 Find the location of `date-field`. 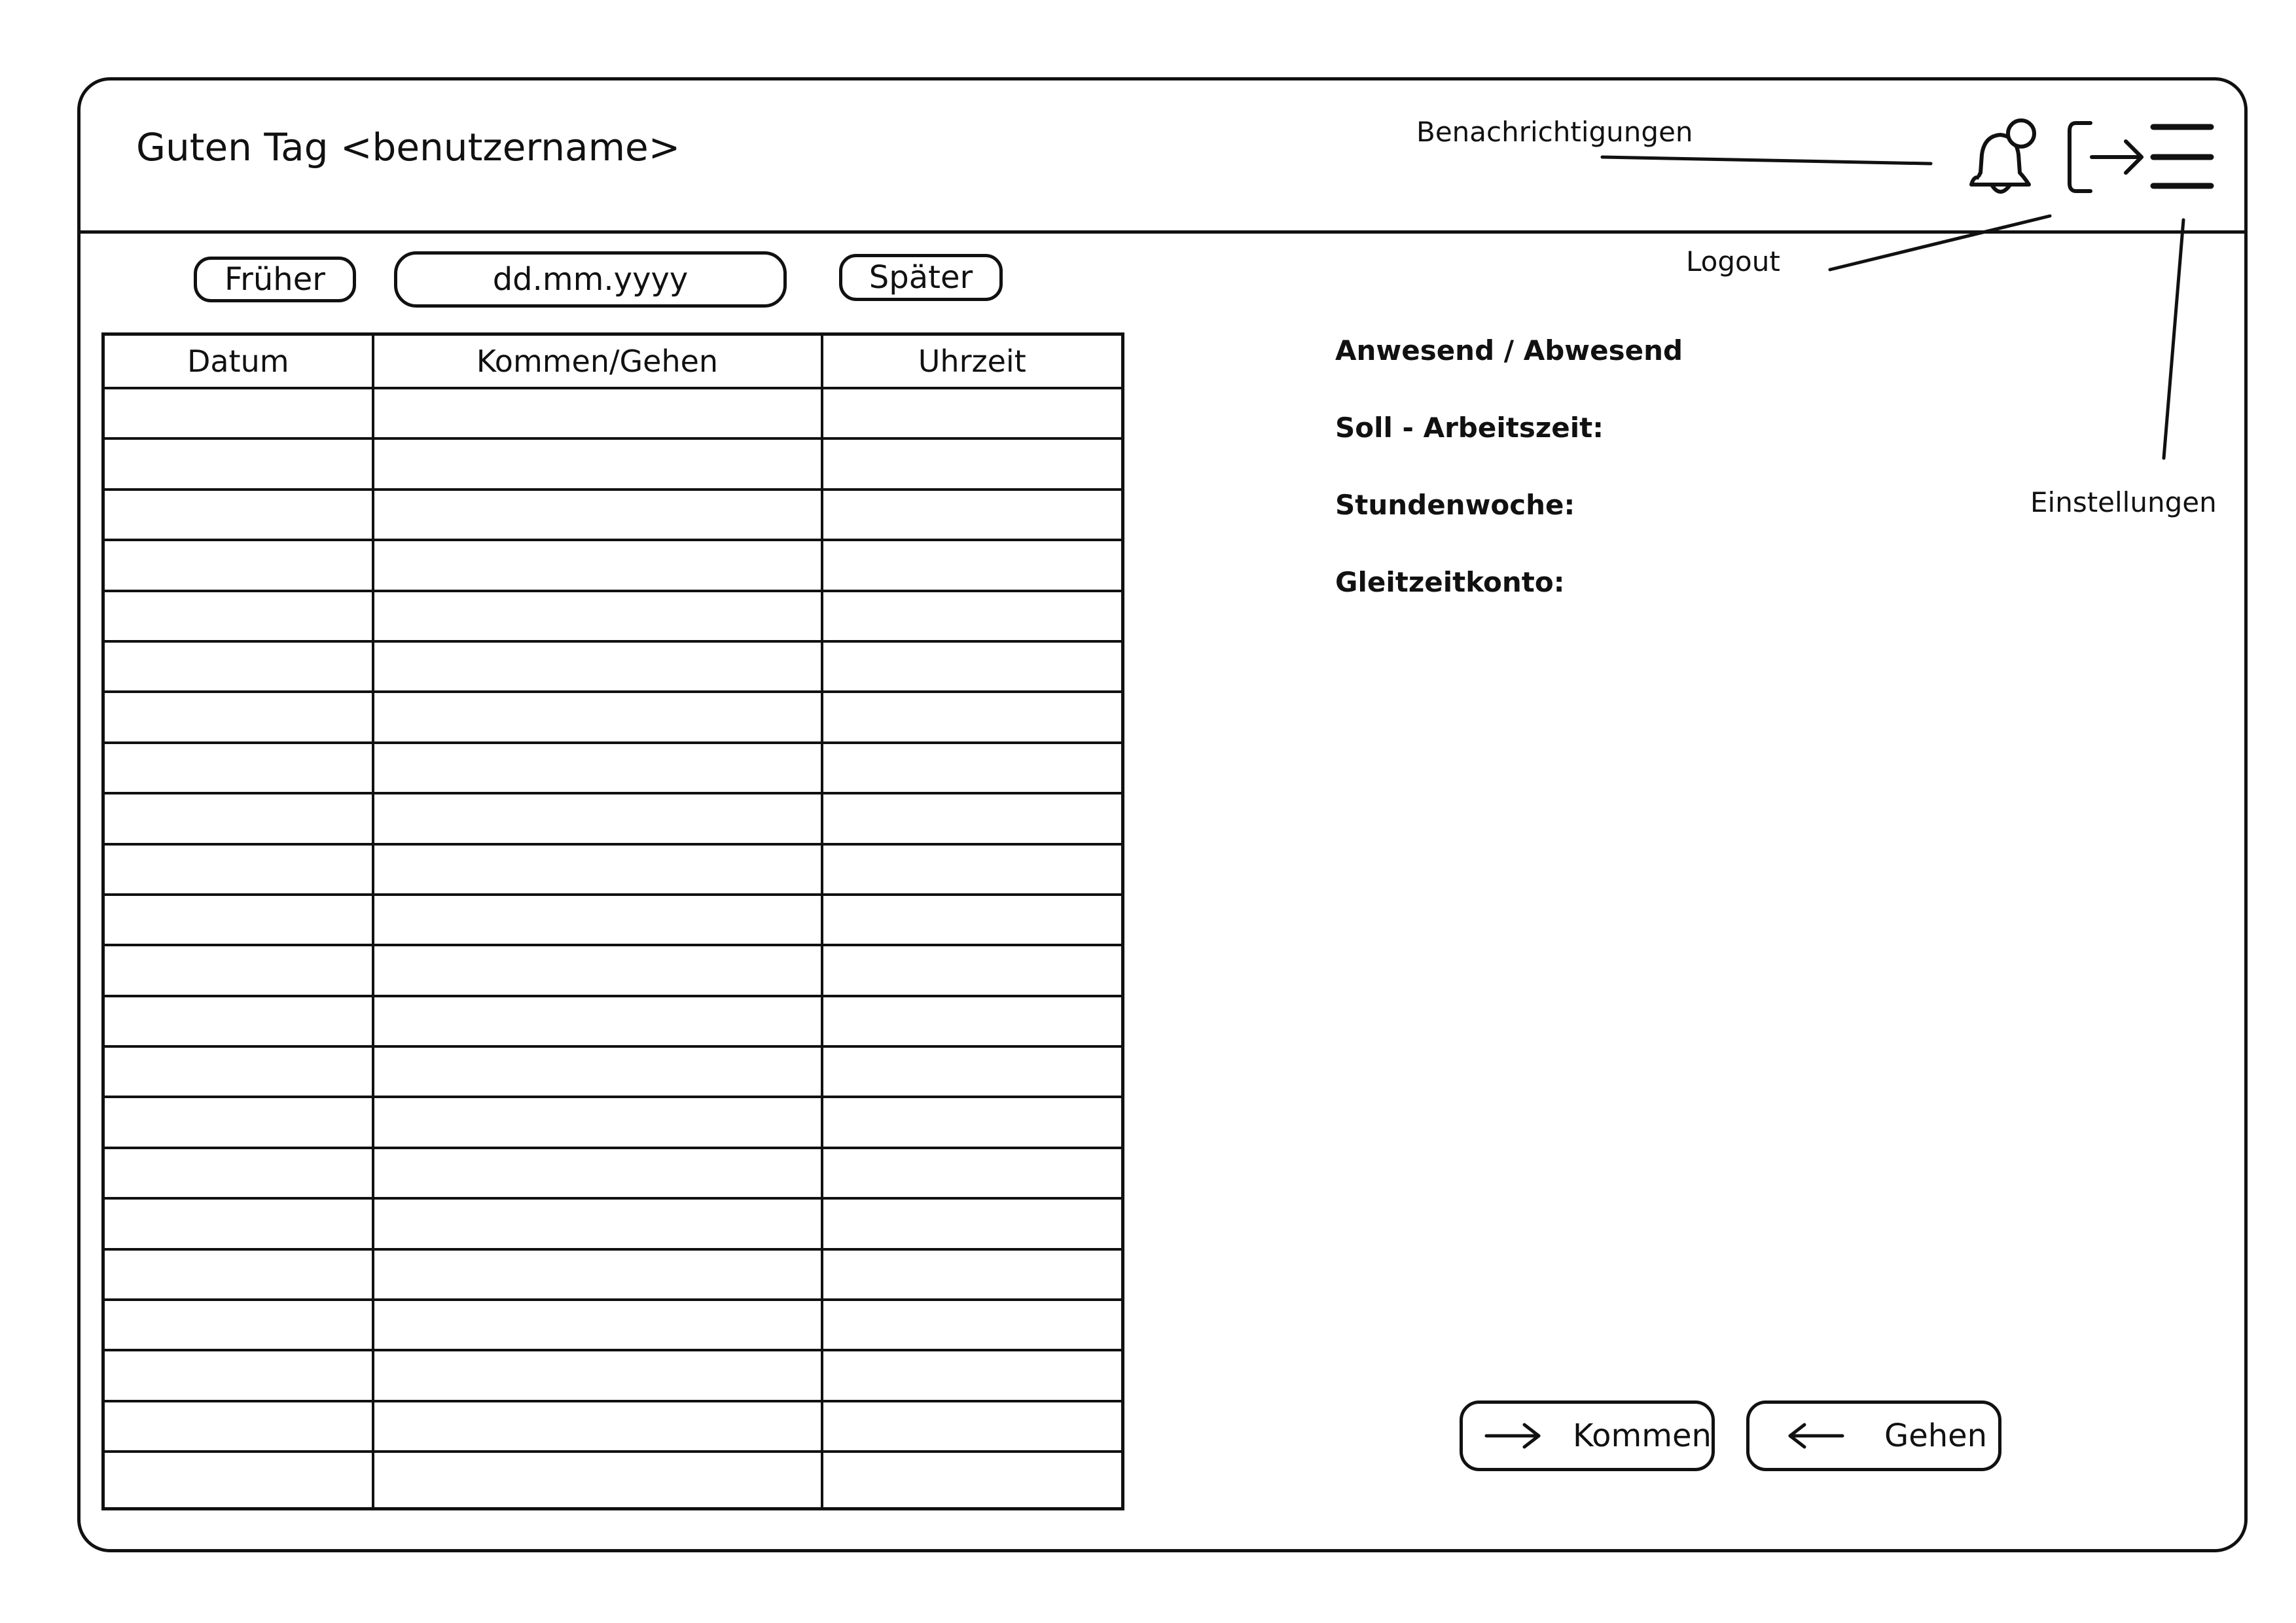

date-field is located at coordinates (590, 279).